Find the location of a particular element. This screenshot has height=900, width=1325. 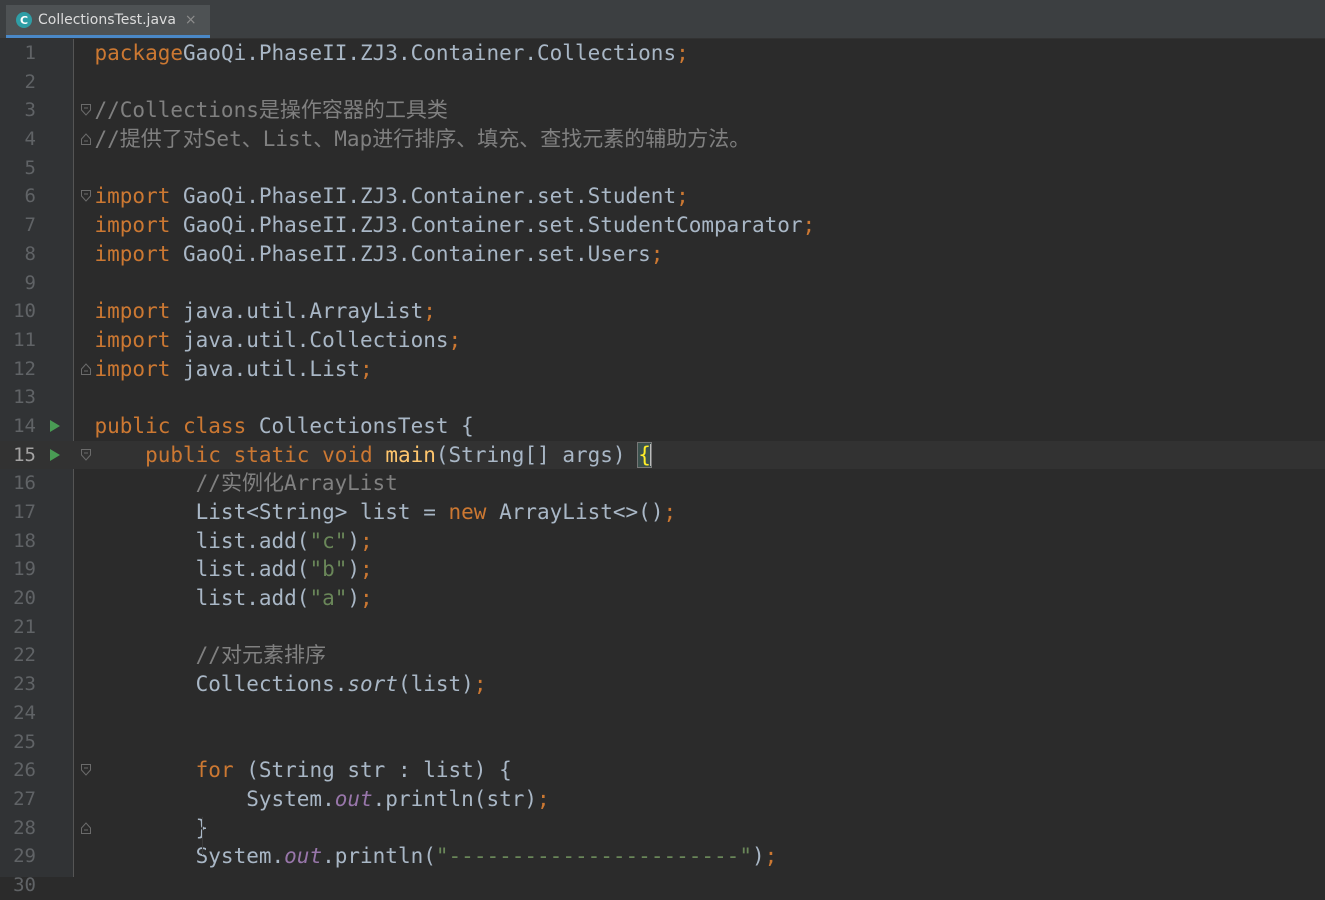

code-line: 13 is located at coordinates (662, 397).